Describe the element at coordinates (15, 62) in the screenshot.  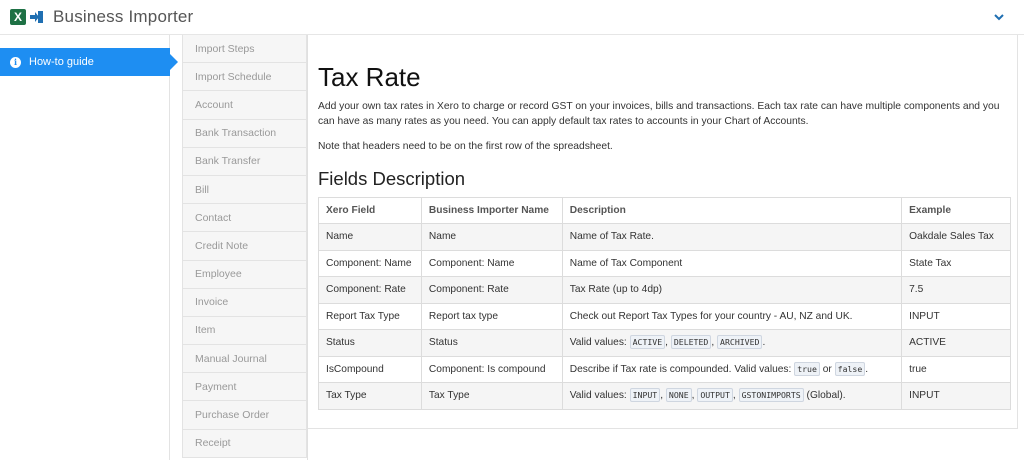
I see `info-icon: i` at that location.